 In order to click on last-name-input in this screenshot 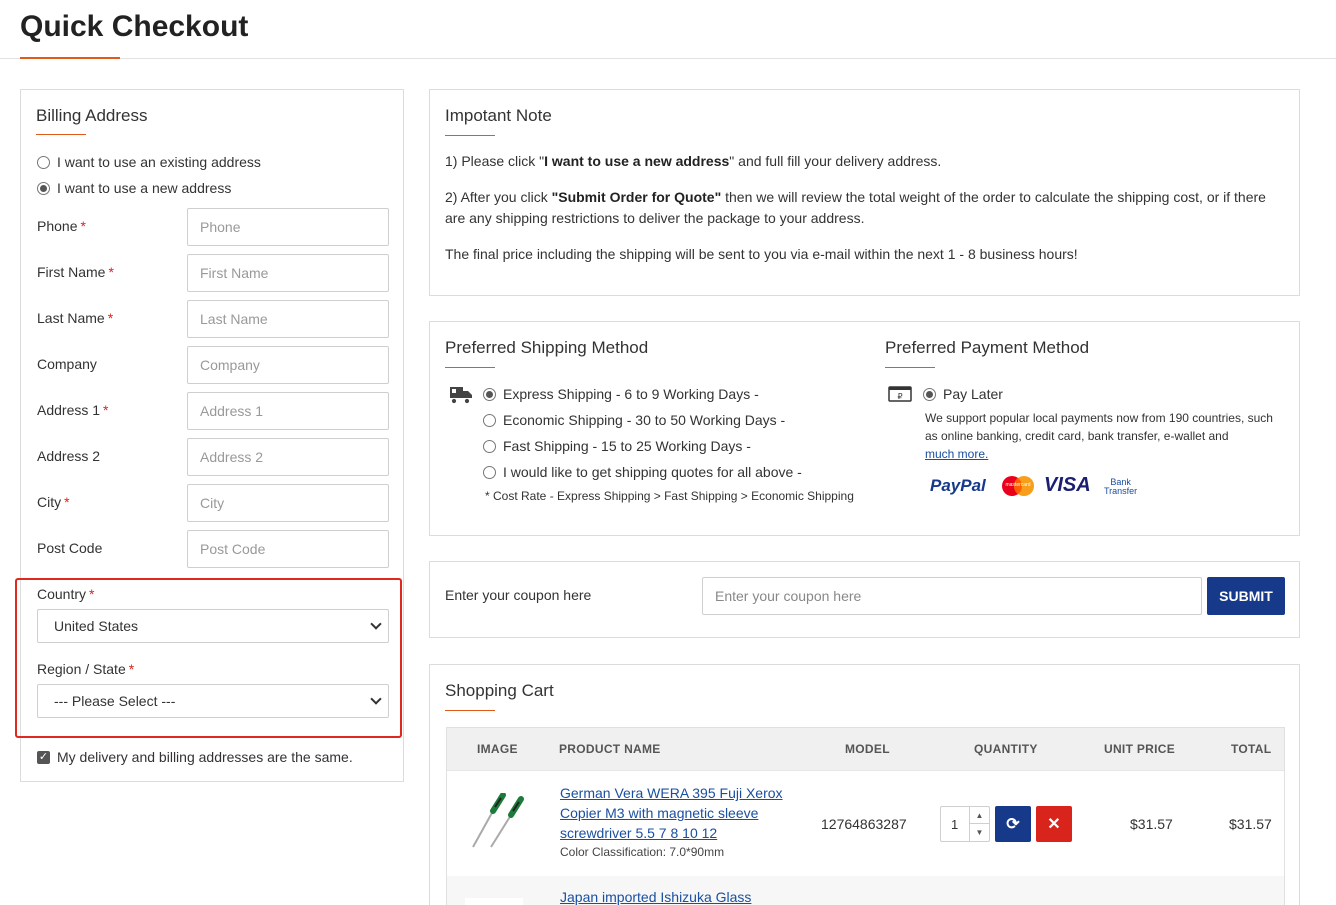, I will do `click(288, 319)`.